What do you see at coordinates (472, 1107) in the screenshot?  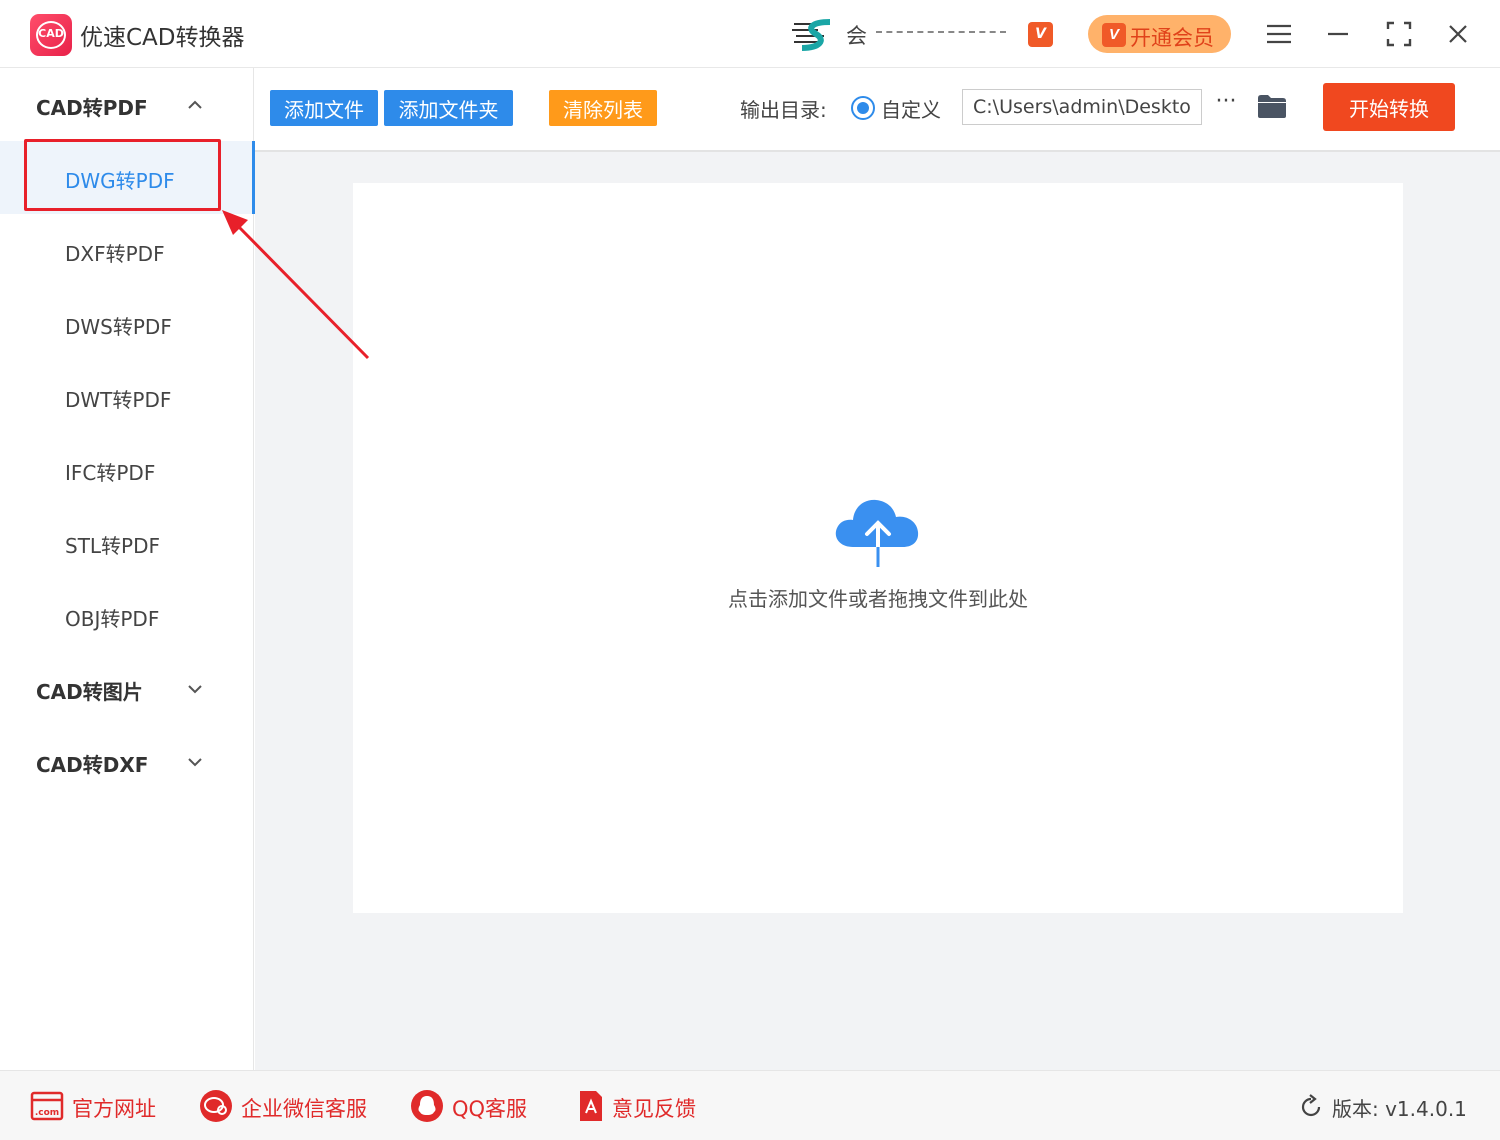 I see `footer-link-qq-service: QQ客服` at bounding box center [472, 1107].